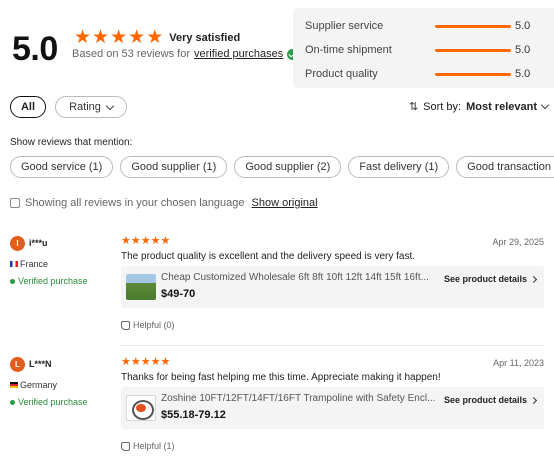 This screenshot has height=462, width=554. Describe the element at coordinates (341, 74) in the screenshot. I see `metric-label: Product quality` at that location.